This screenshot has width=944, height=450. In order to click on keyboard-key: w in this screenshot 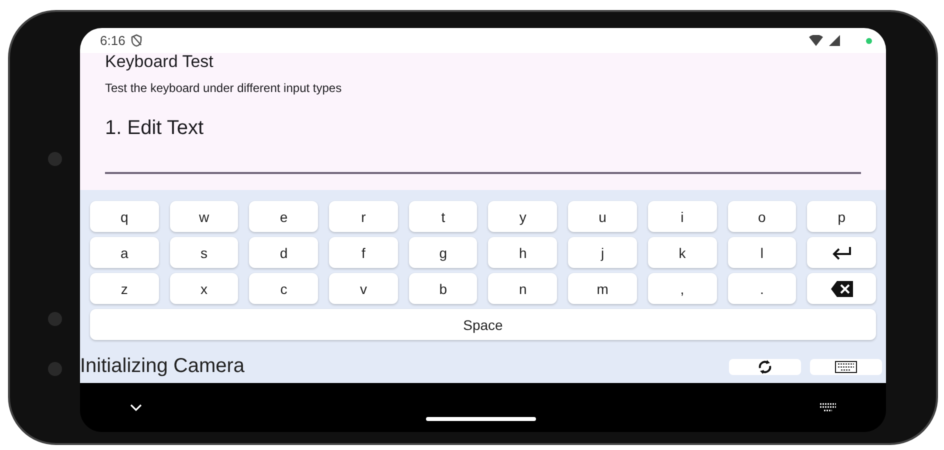, I will do `click(204, 216)`.